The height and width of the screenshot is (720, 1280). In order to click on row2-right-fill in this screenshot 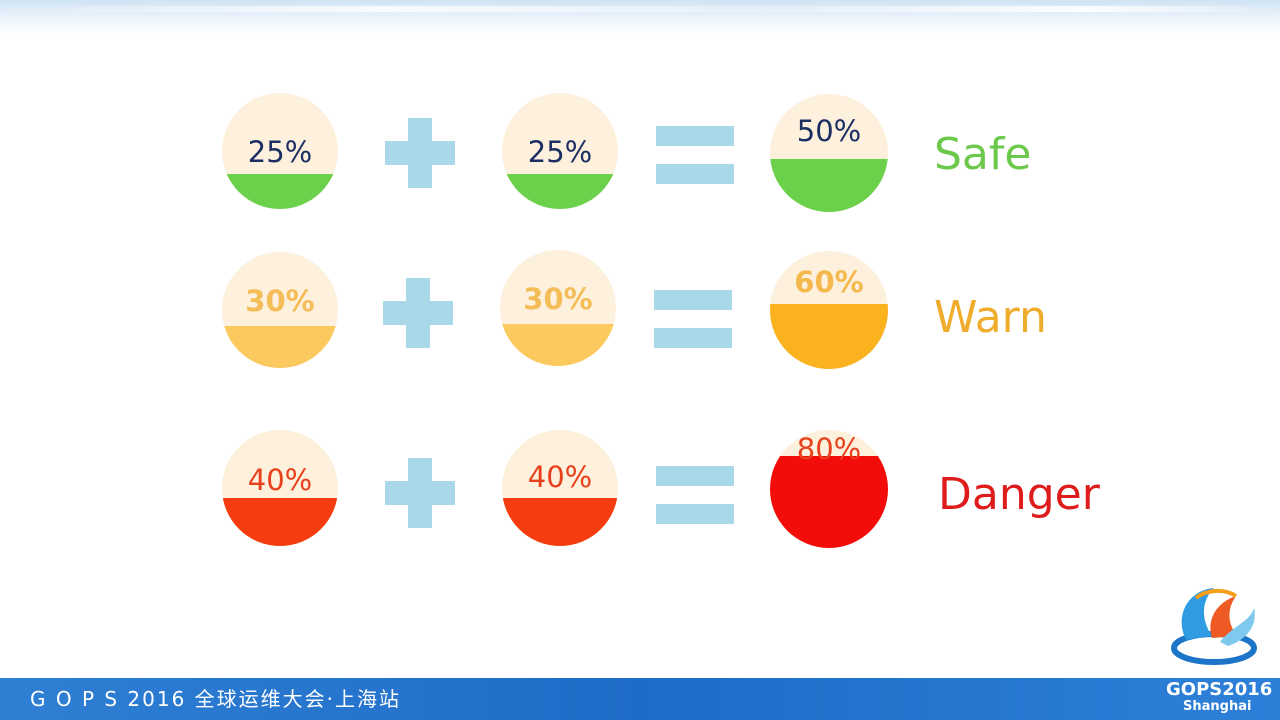, I will do `click(558, 345)`.